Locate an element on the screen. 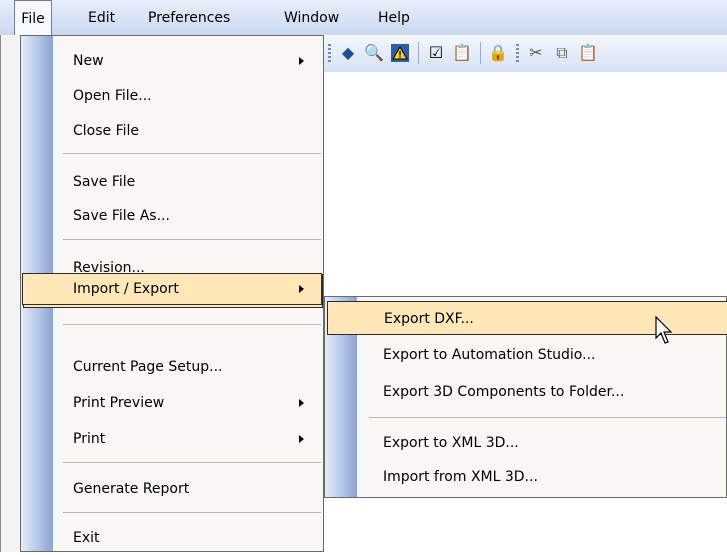 This screenshot has width=727, height=555. checklist-icon: ☑ is located at coordinates (436, 53).